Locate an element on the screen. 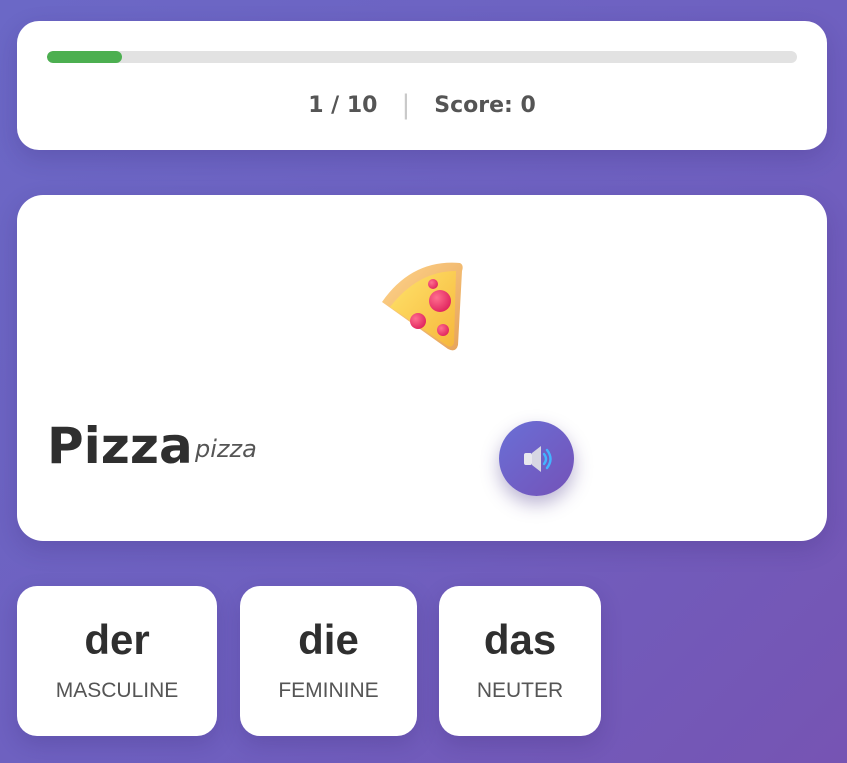 The image size is (847, 763). article-option-die: die FEMININE is located at coordinates (328, 661).